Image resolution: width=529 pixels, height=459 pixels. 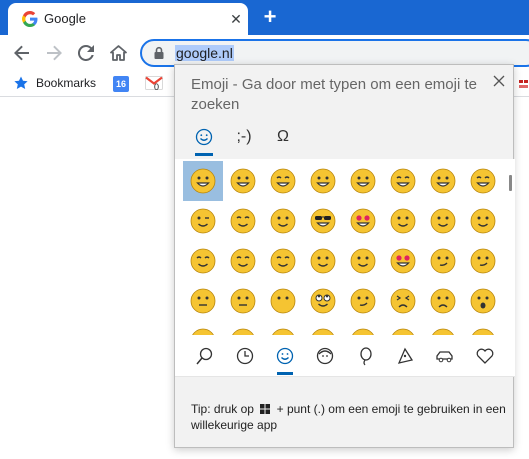 I want to click on emoji-persevere, so click(x=403, y=301).